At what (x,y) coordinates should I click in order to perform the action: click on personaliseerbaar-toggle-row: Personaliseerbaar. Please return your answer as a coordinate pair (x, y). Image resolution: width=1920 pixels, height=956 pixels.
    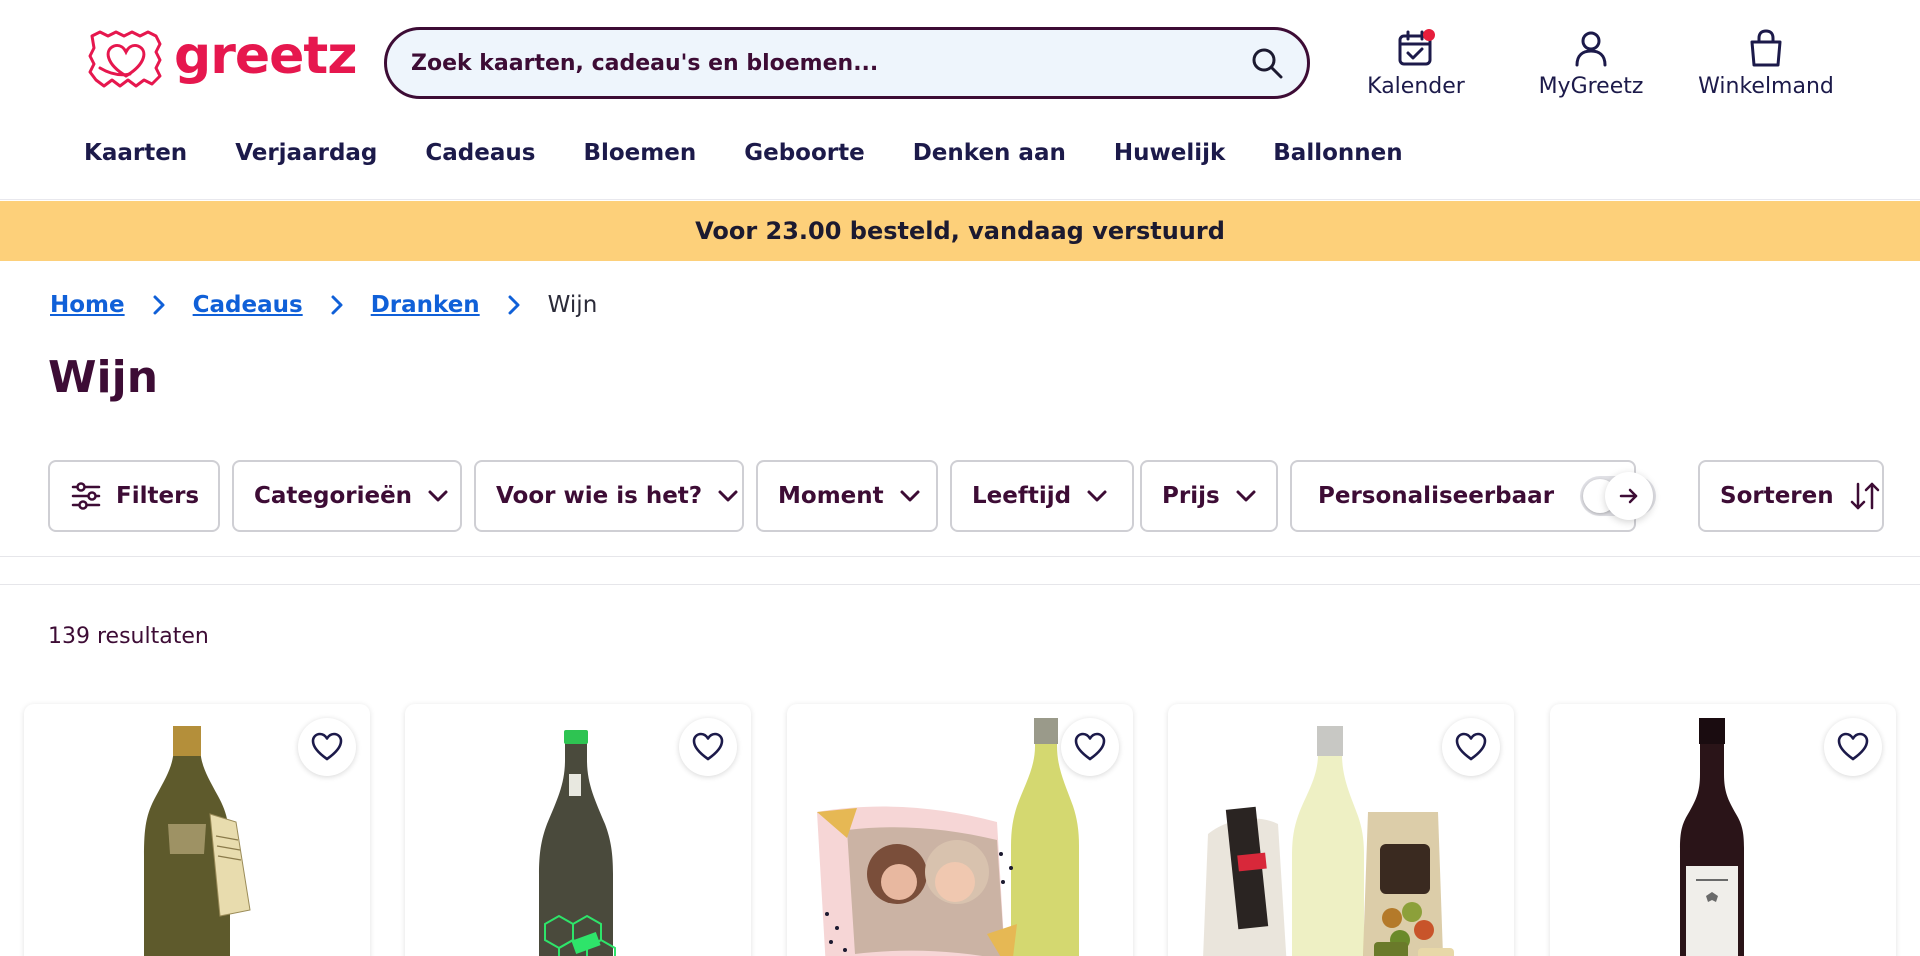
    Looking at the image, I should click on (1473, 496).